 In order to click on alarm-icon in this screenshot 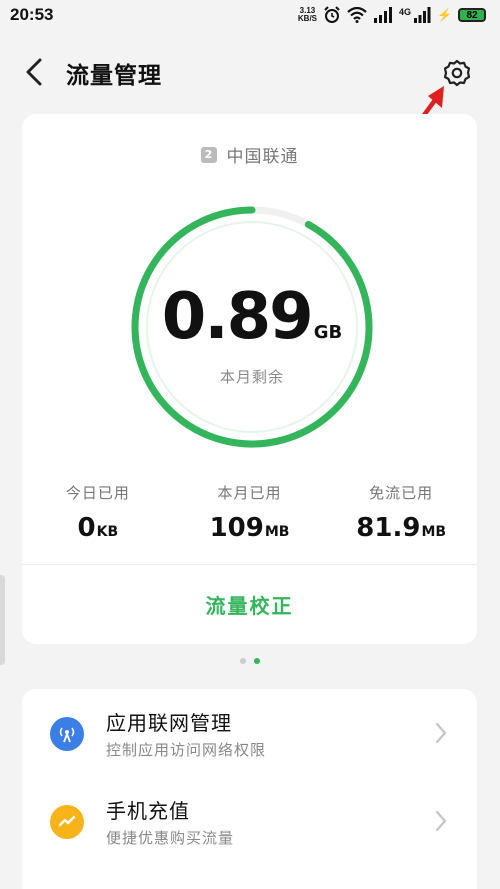, I will do `click(332, 14)`.